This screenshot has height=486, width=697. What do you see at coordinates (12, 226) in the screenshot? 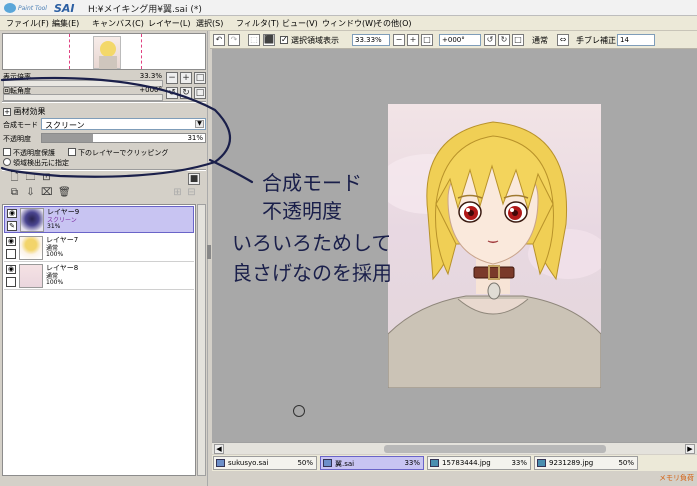
I see `pencil-icon: ✎` at bounding box center [12, 226].